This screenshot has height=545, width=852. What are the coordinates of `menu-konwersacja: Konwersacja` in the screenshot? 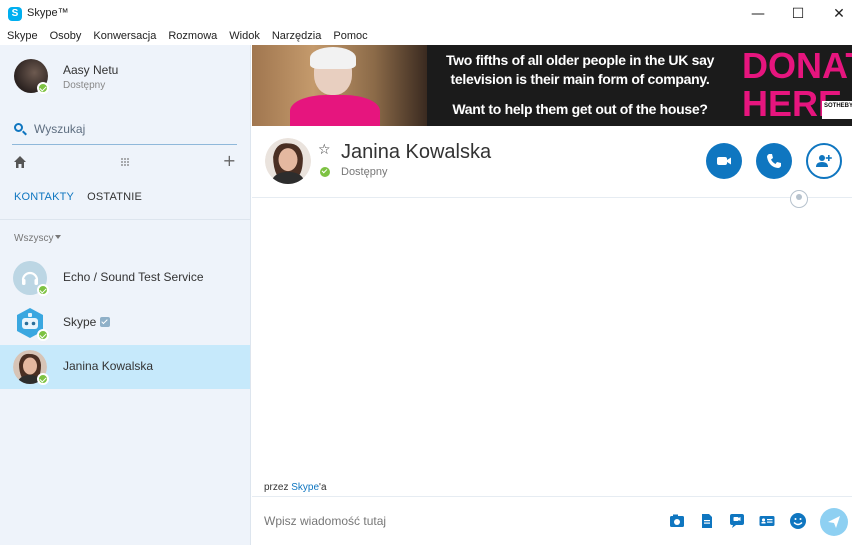 It's located at (124, 36).